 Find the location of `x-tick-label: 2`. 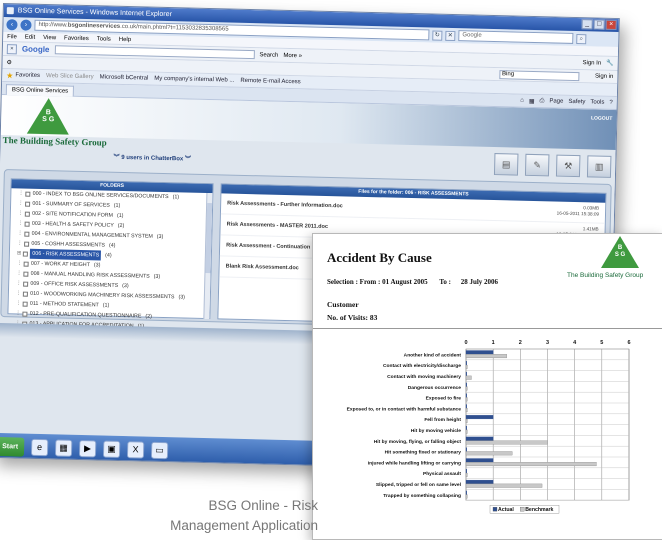

x-tick-label: 2 is located at coordinates (520, 343).